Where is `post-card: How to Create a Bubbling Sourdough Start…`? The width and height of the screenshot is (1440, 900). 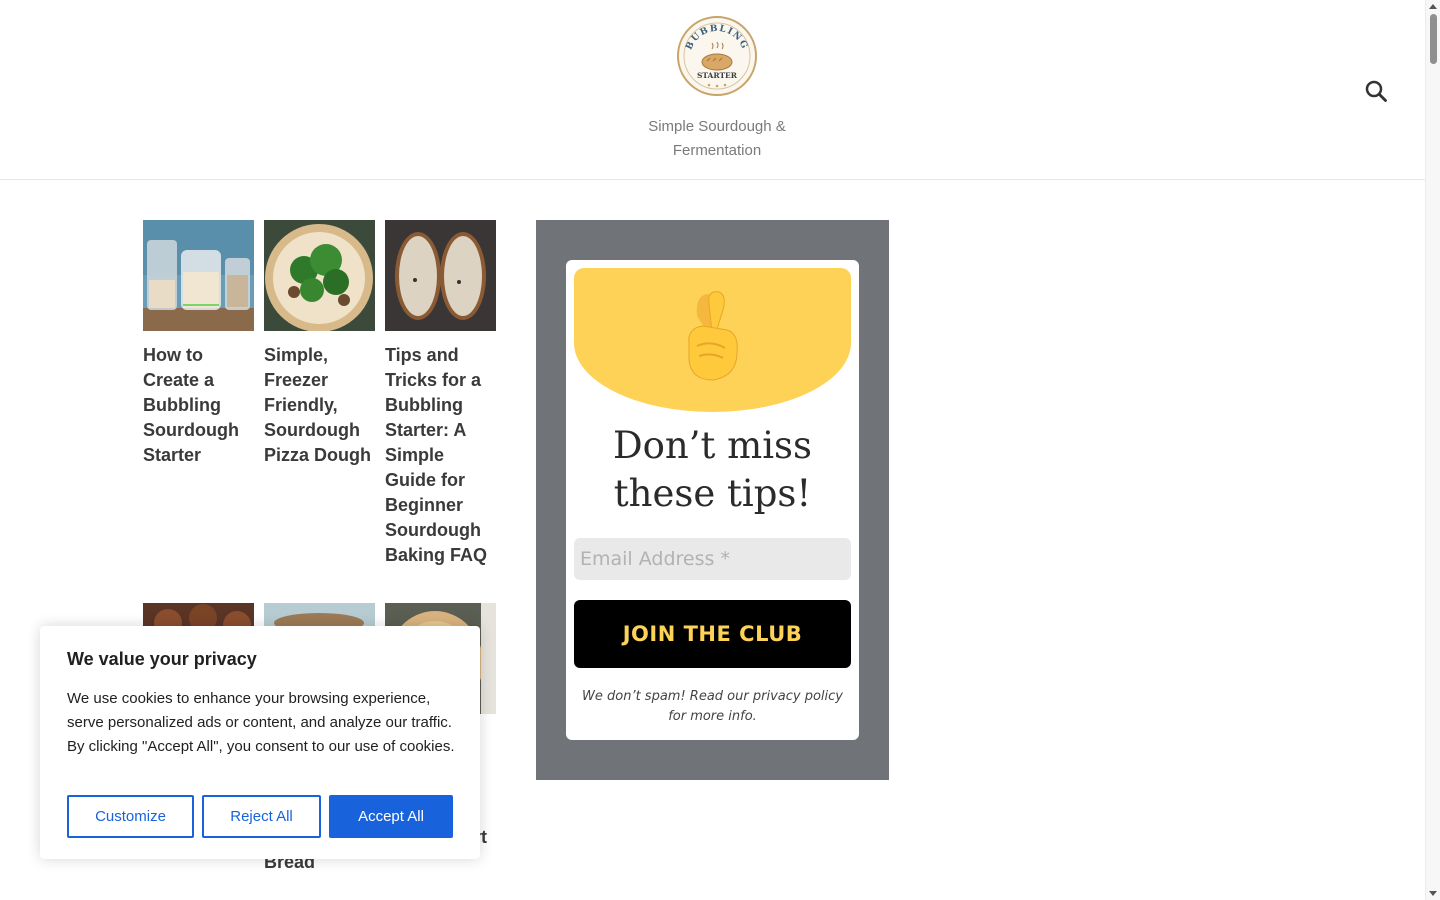 post-card: How to Create a Bubbling Sourdough Start… is located at coordinates (198, 344).